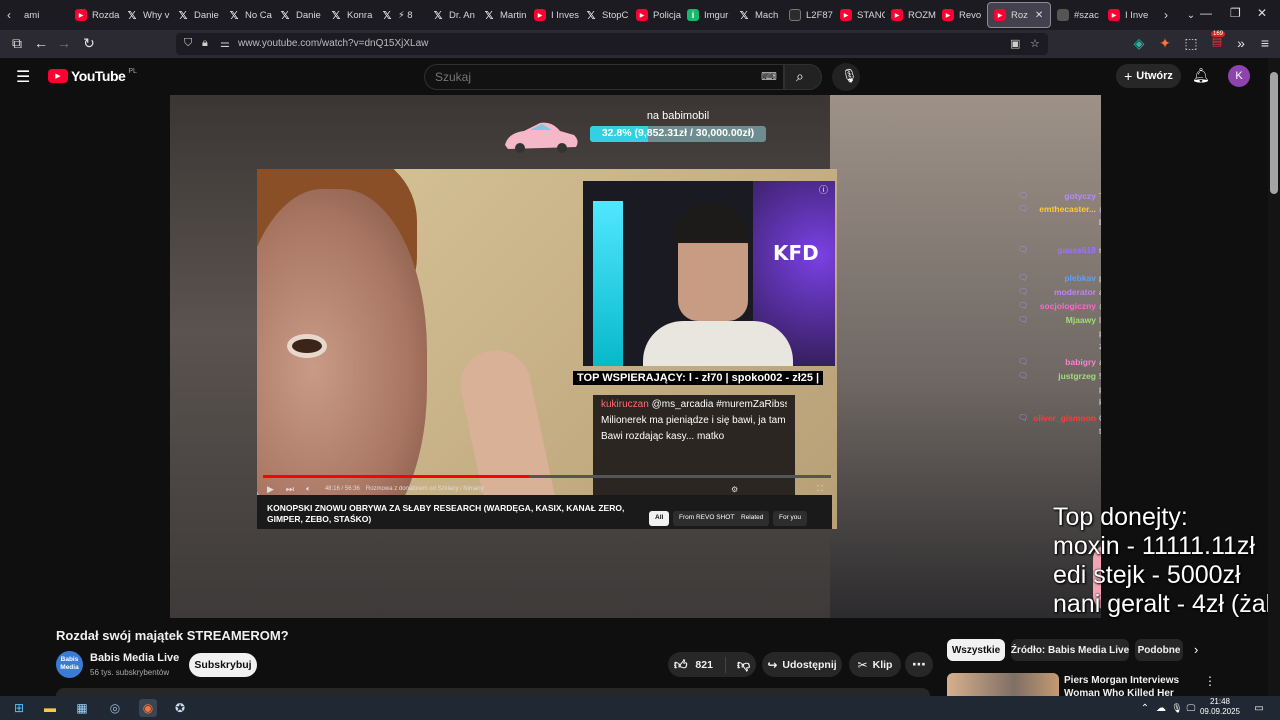 This screenshot has width=1280, height=720. Describe the element at coordinates (225, 43) in the screenshot. I see `permissions-icon: ⚌` at that location.